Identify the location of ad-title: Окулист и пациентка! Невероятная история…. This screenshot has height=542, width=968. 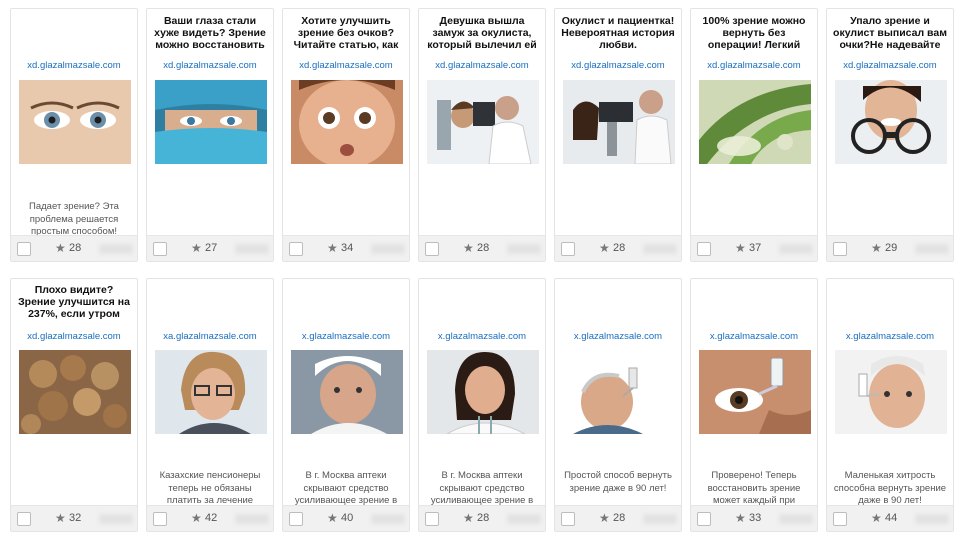
(618, 33).